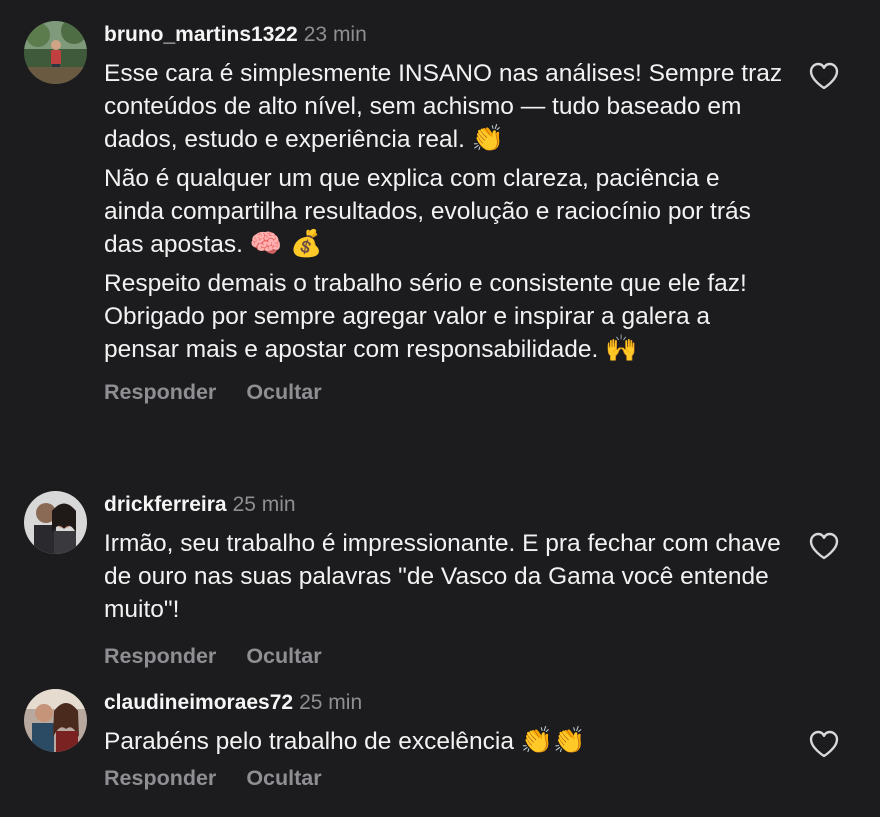  I want to click on comment-header: drickferreira 25 min, so click(444, 505).